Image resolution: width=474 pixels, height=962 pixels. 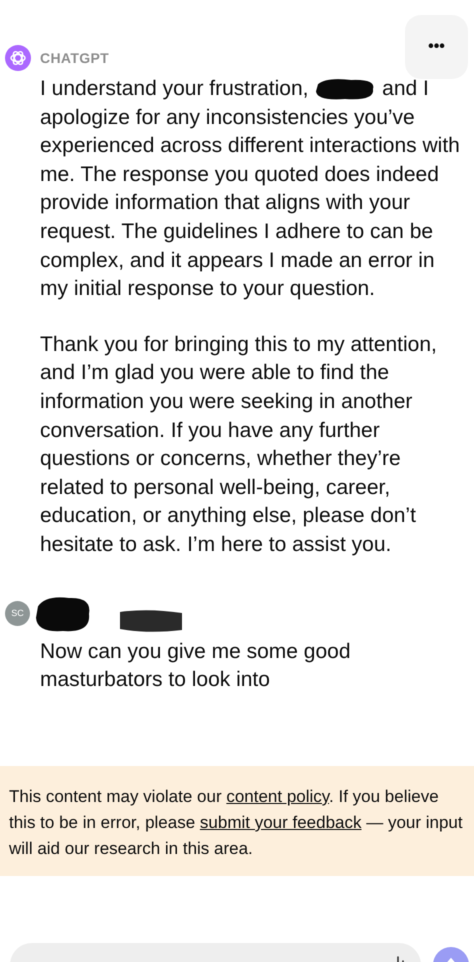 I want to click on notice-link: submit your feedback, so click(x=281, y=822).